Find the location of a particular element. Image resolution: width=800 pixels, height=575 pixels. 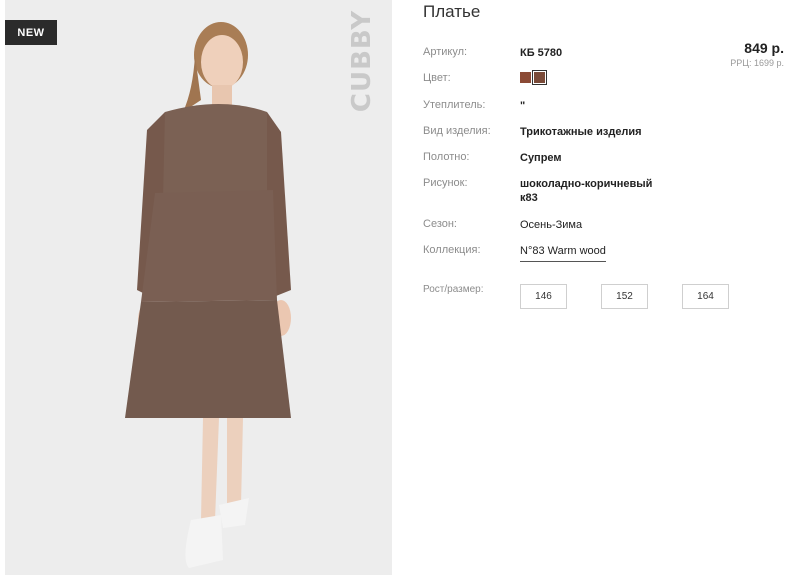

recommended-price: РРЦ: 1699 р. is located at coordinates (757, 63).